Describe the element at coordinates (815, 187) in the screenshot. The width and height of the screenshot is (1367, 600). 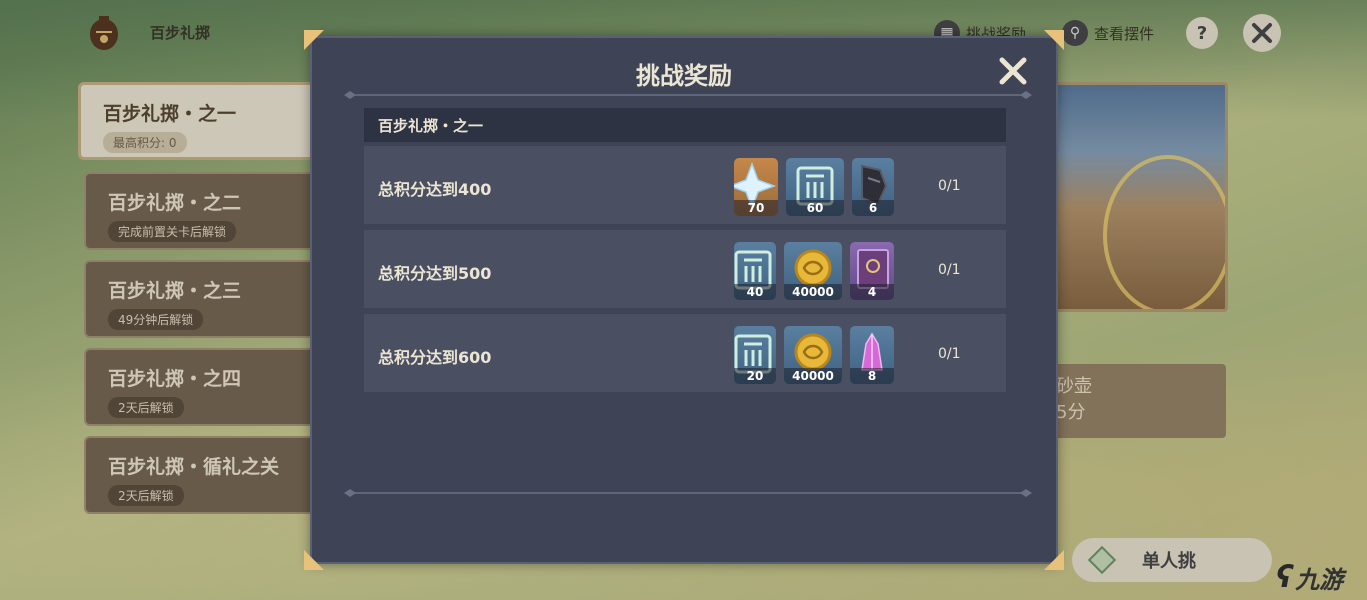
I see `hero-wit-icon: 60` at that location.